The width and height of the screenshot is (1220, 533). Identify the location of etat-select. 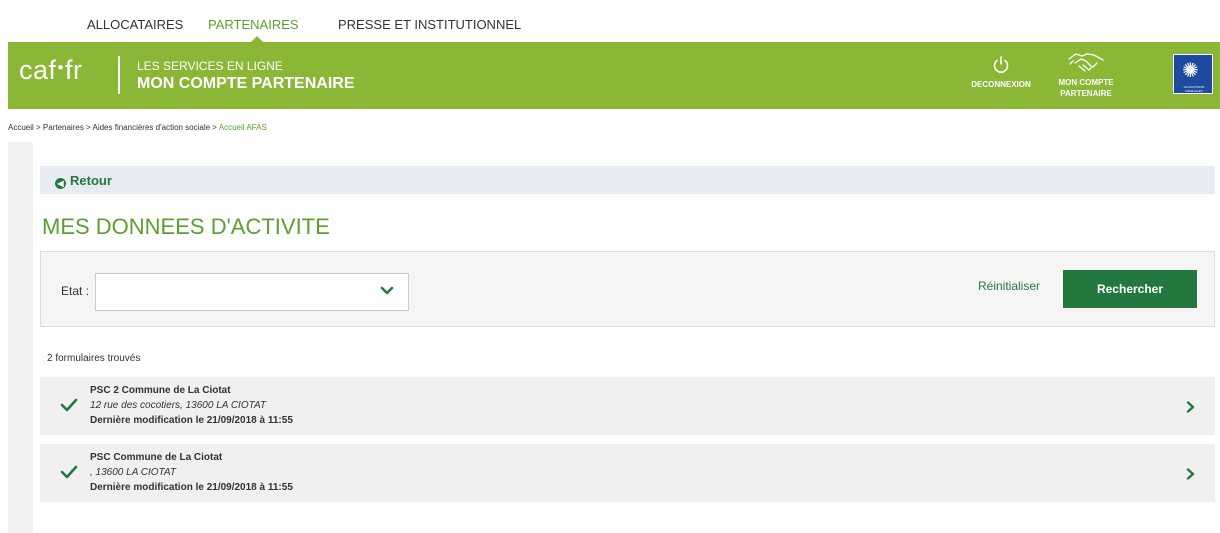
(252, 292).